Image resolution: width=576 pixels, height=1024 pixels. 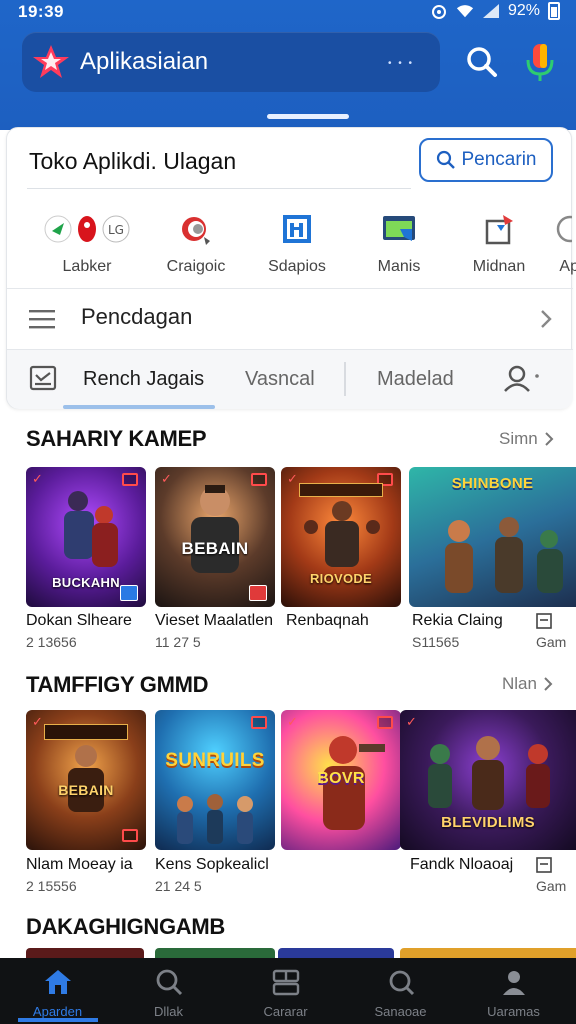 I want to click on nav-home: Aparden, so click(x=57, y=992).